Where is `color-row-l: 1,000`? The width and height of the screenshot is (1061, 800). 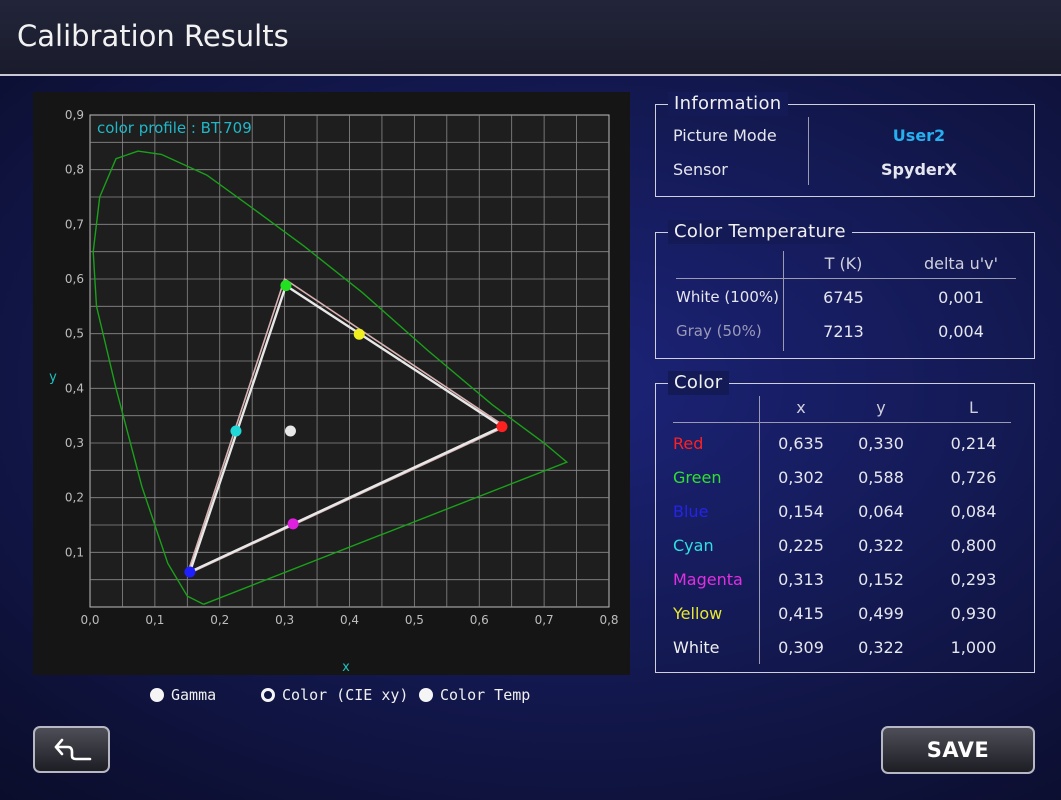 color-row-l: 1,000 is located at coordinates (973, 647).